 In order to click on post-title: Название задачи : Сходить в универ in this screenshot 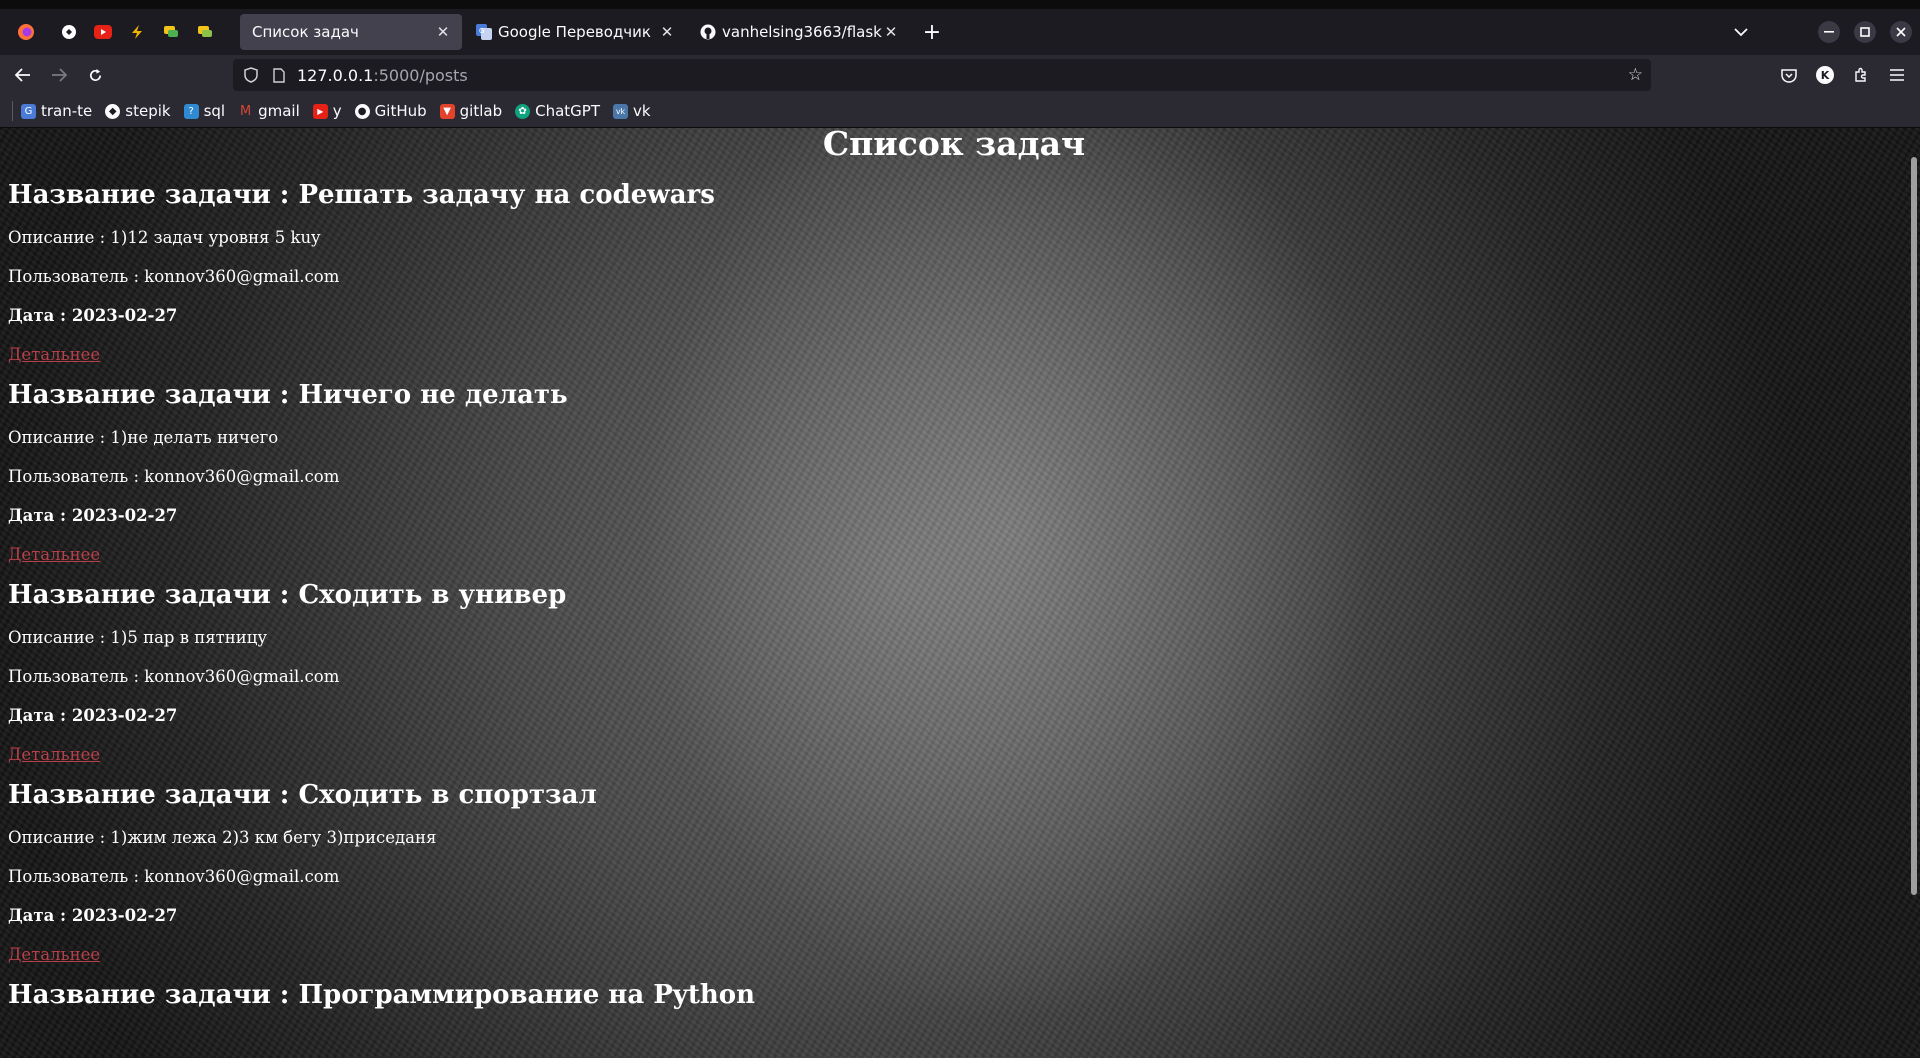, I will do `click(287, 595)`.